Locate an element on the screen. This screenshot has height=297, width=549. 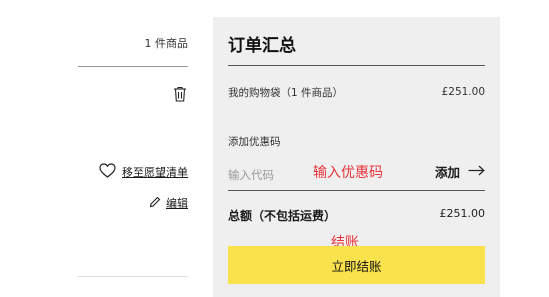
bag-price: £251.00 is located at coordinates (463, 92).